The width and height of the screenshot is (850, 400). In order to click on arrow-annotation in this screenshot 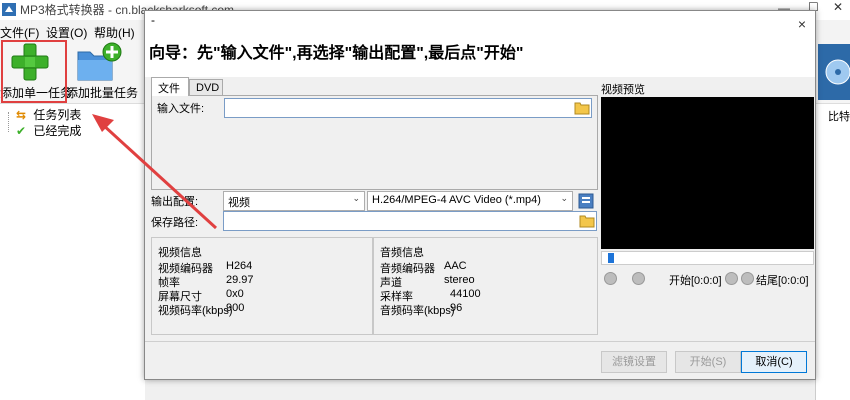, I will do `click(155, 172)`.